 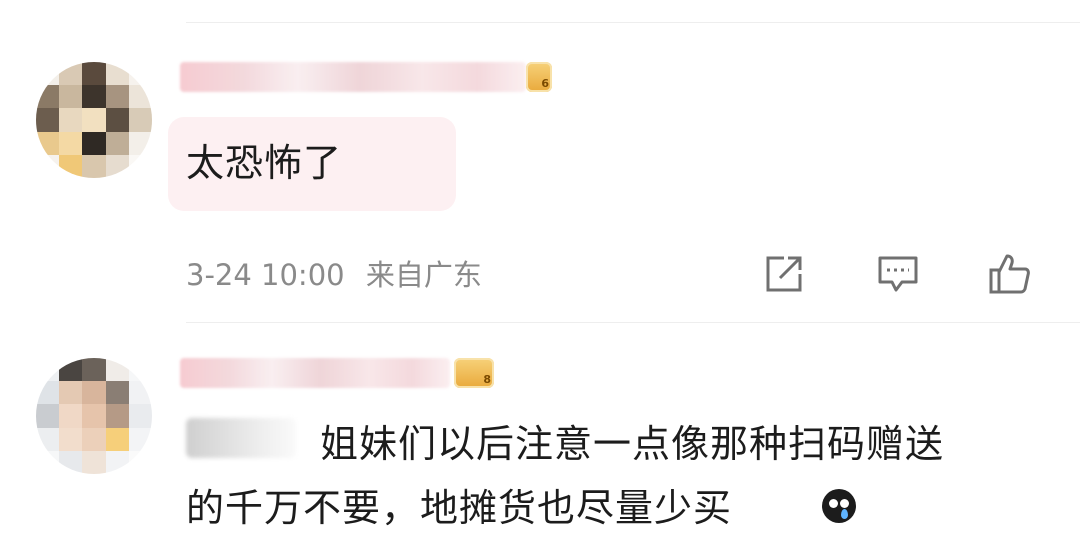 I want to click on share-icon, so click(x=784, y=274).